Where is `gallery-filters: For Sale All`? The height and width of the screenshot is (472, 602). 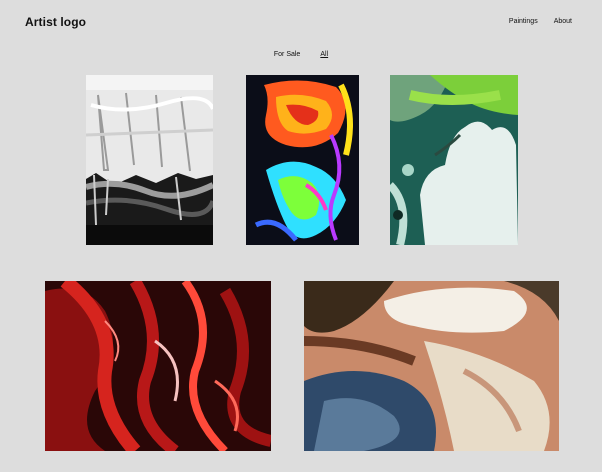
gallery-filters: For Sale All is located at coordinates (301, 54).